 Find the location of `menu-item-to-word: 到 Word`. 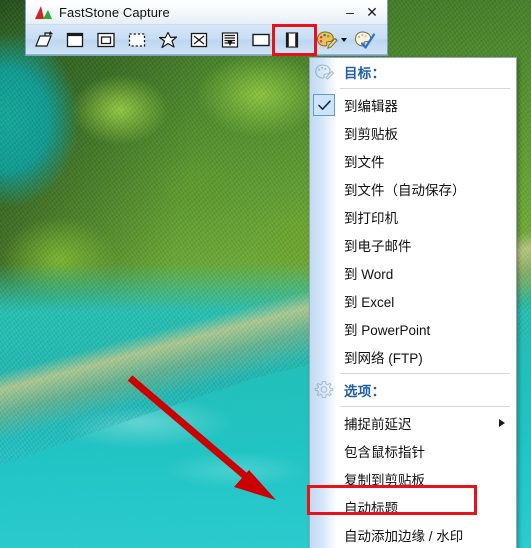

menu-item-to-word: 到 Word is located at coordinates (413, 273).